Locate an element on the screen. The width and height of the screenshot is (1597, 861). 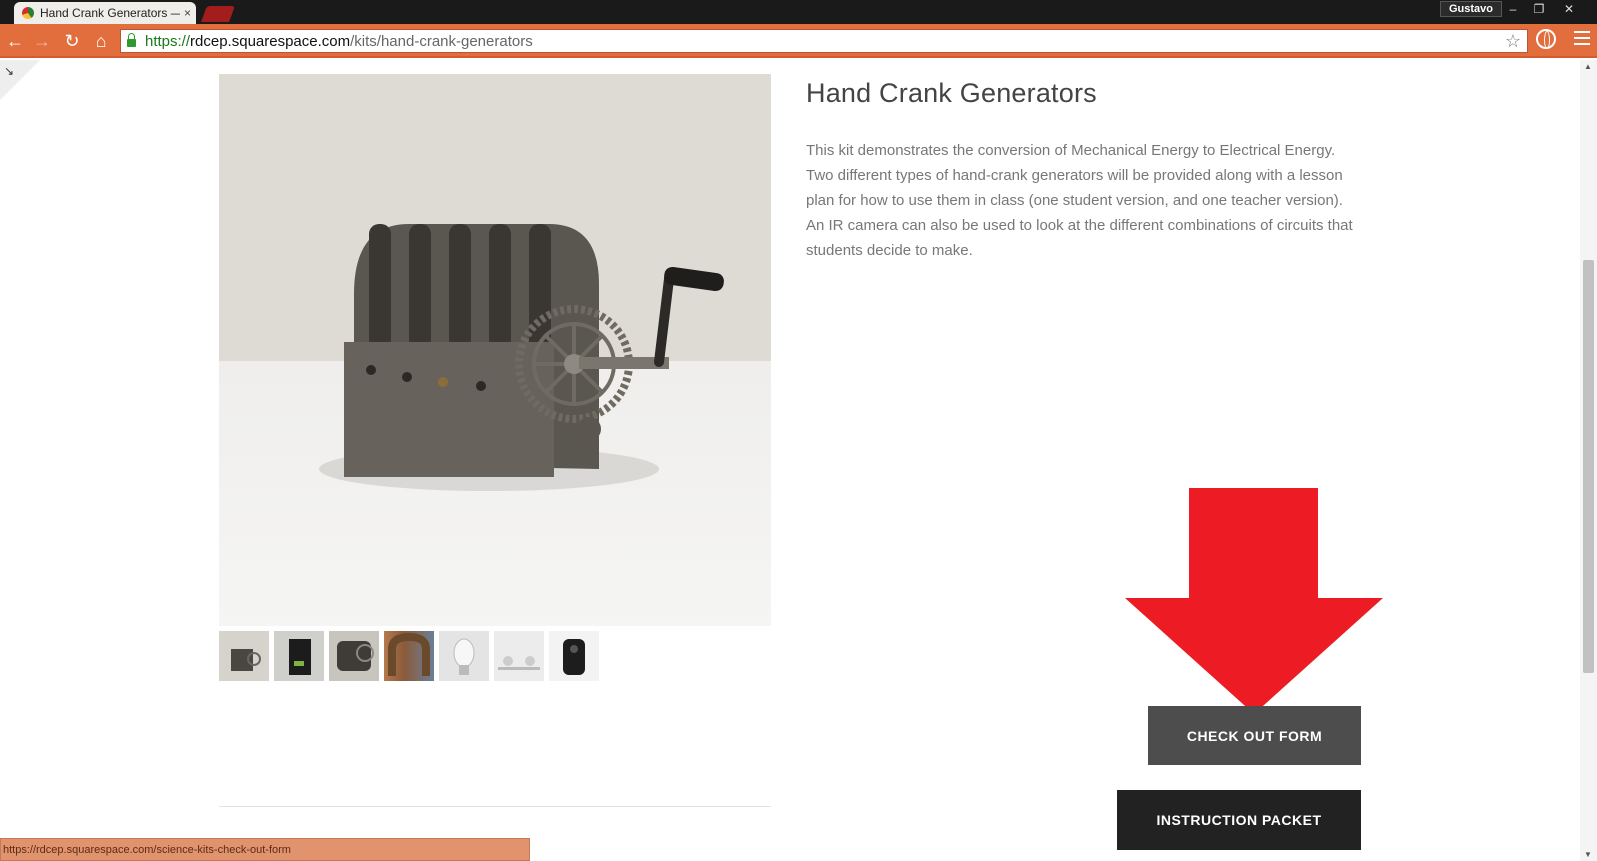
back-icon: ← is located at coordinates (15, 41).